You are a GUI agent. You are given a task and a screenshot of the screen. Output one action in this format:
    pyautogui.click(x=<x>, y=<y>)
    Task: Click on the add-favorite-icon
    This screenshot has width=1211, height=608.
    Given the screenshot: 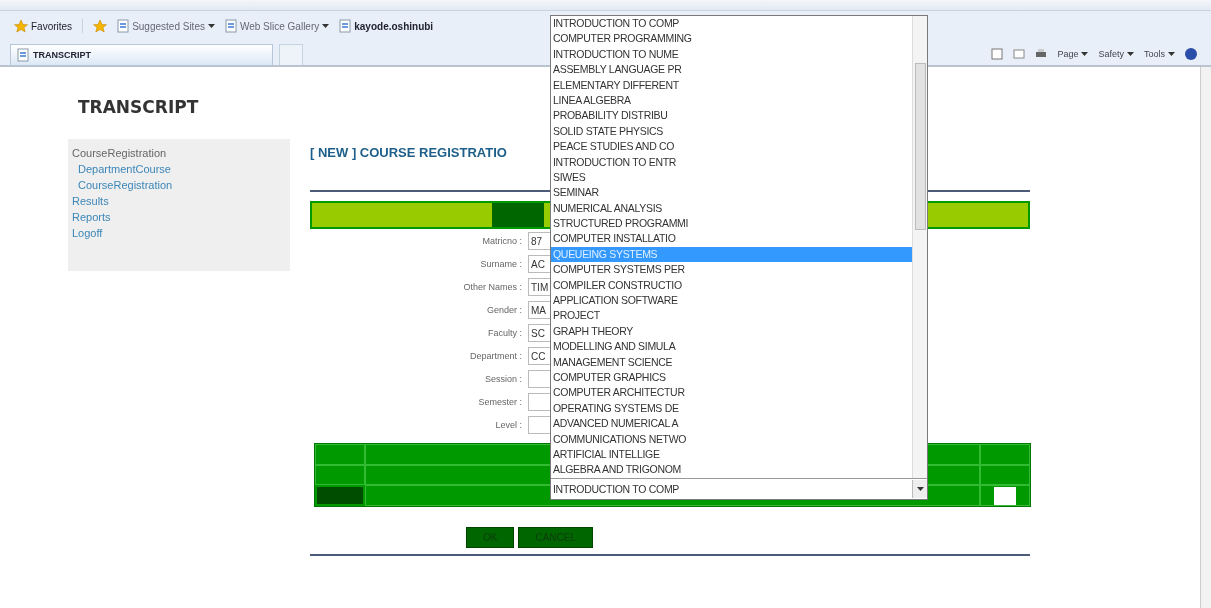 What is the action you would take?
    pyautogui.click(x=100, y=26)
    